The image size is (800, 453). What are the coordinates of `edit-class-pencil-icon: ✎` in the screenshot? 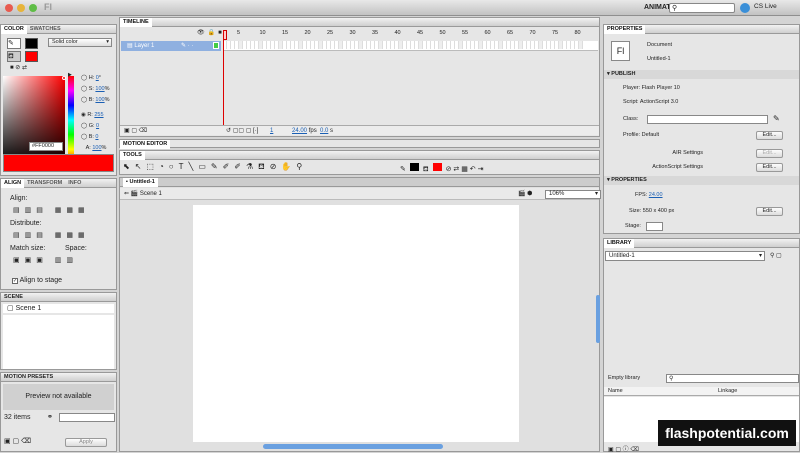 It's located at (776, 118).